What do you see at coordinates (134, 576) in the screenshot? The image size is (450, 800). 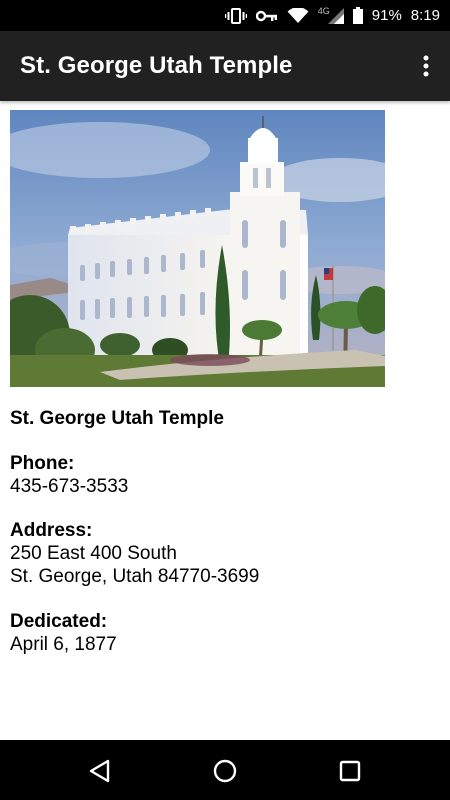 I see `address-line-2: St. George, Utah 84770-3699` at bounding box center [134, 576].